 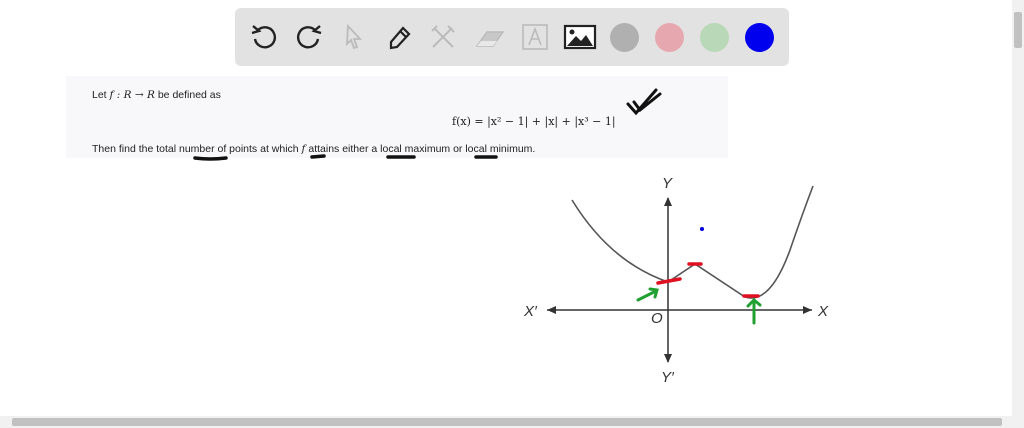 I want to click on blue-dot, so click(x=702, y=229).